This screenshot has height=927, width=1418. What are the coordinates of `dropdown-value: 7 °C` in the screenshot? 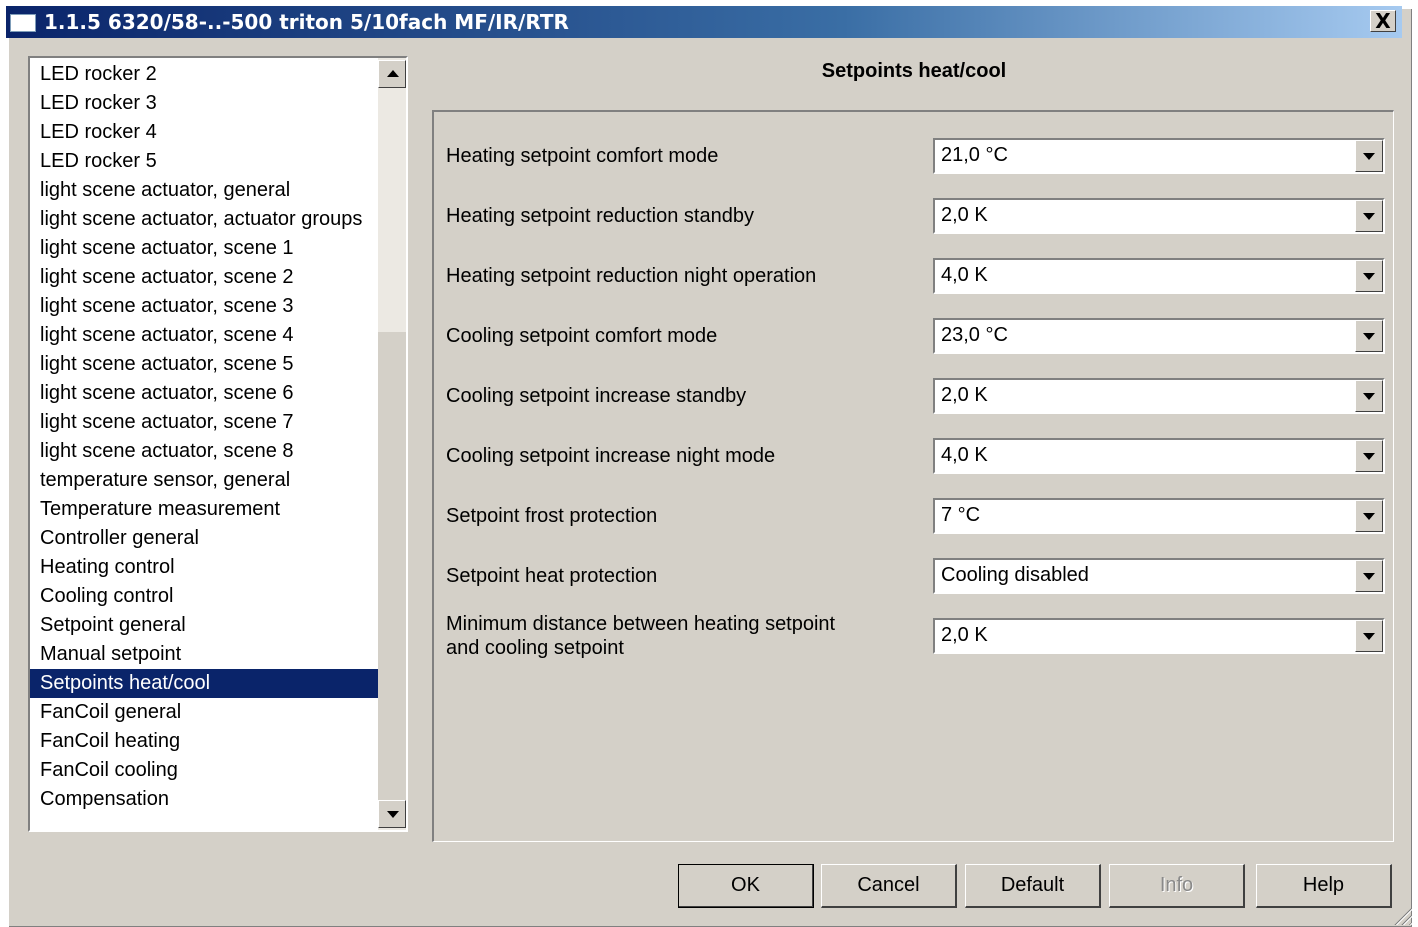 It's located at (961, 515).